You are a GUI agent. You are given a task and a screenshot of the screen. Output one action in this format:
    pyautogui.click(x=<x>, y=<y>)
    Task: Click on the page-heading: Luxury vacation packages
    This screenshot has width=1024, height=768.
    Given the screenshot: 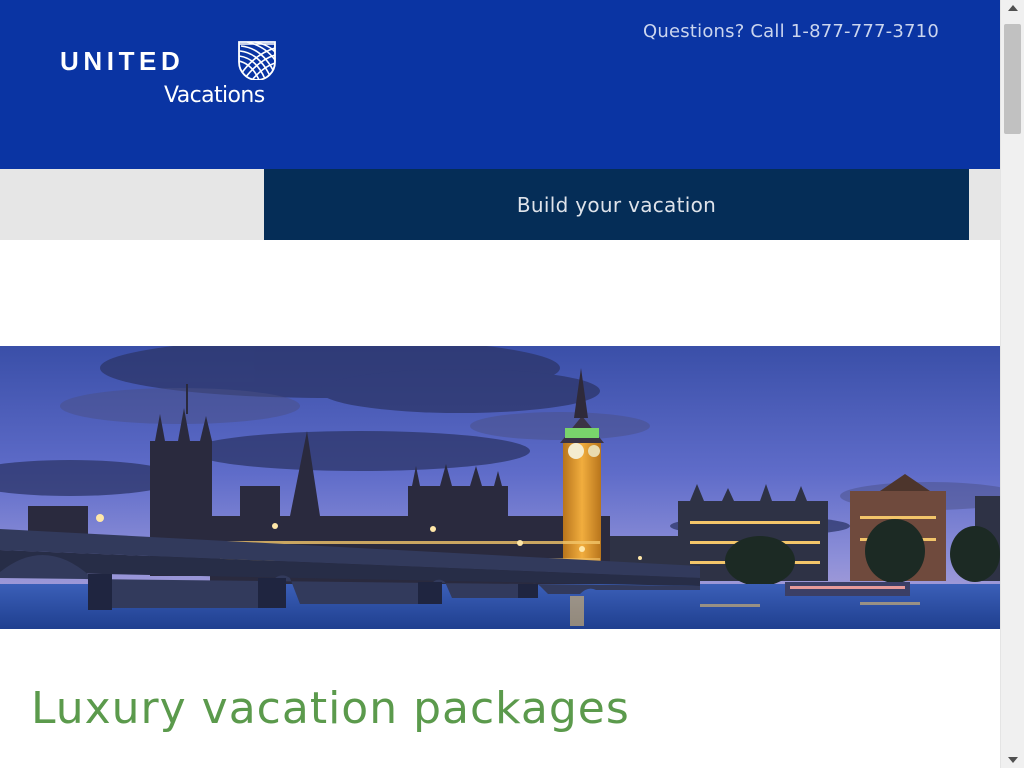 What is the action you would take?
    pyautogui.click(x=330, y=708)
    